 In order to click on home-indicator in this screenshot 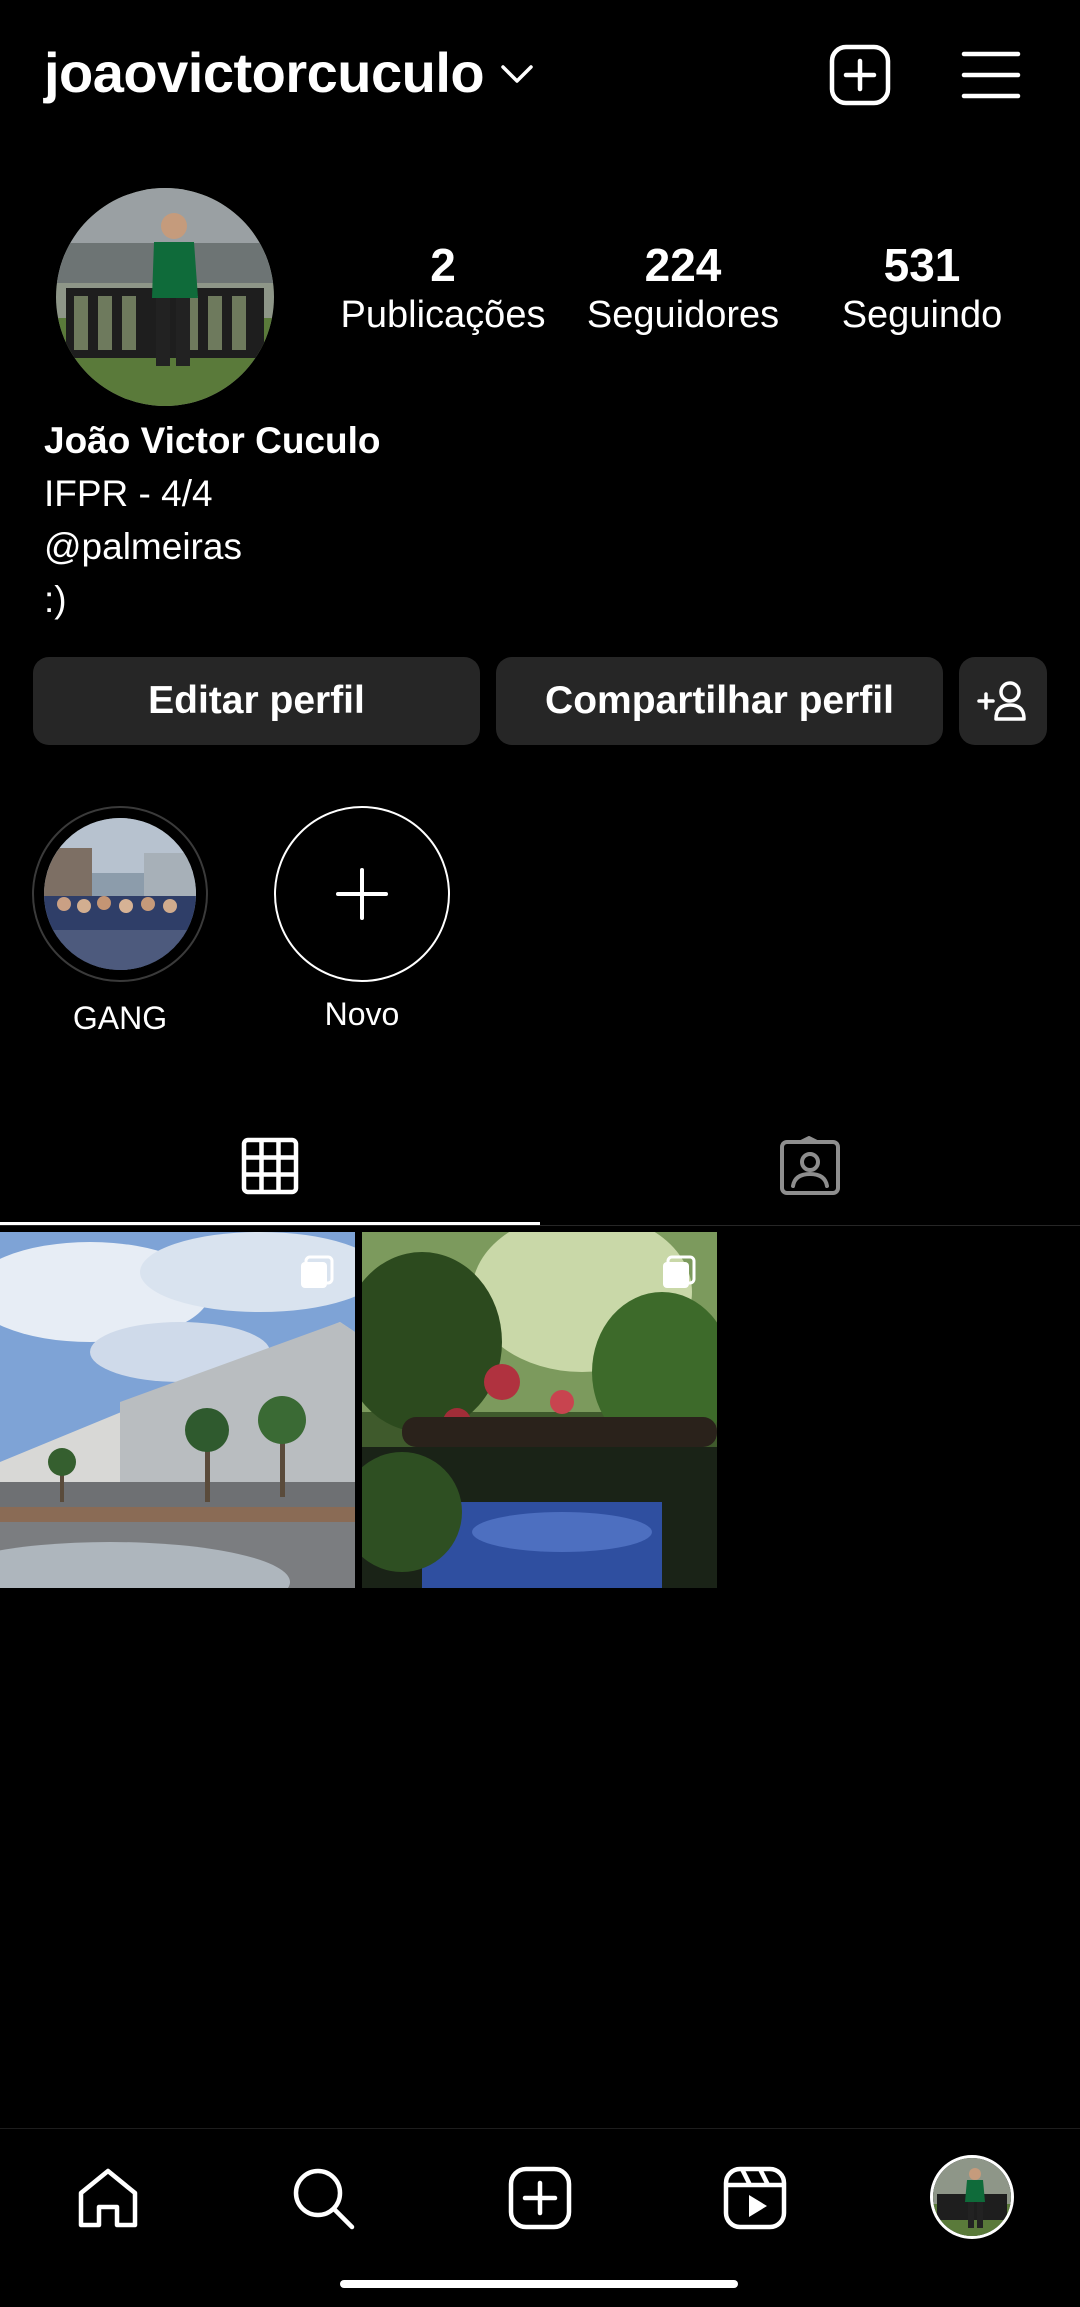, I will do `click(539, 2284)`.